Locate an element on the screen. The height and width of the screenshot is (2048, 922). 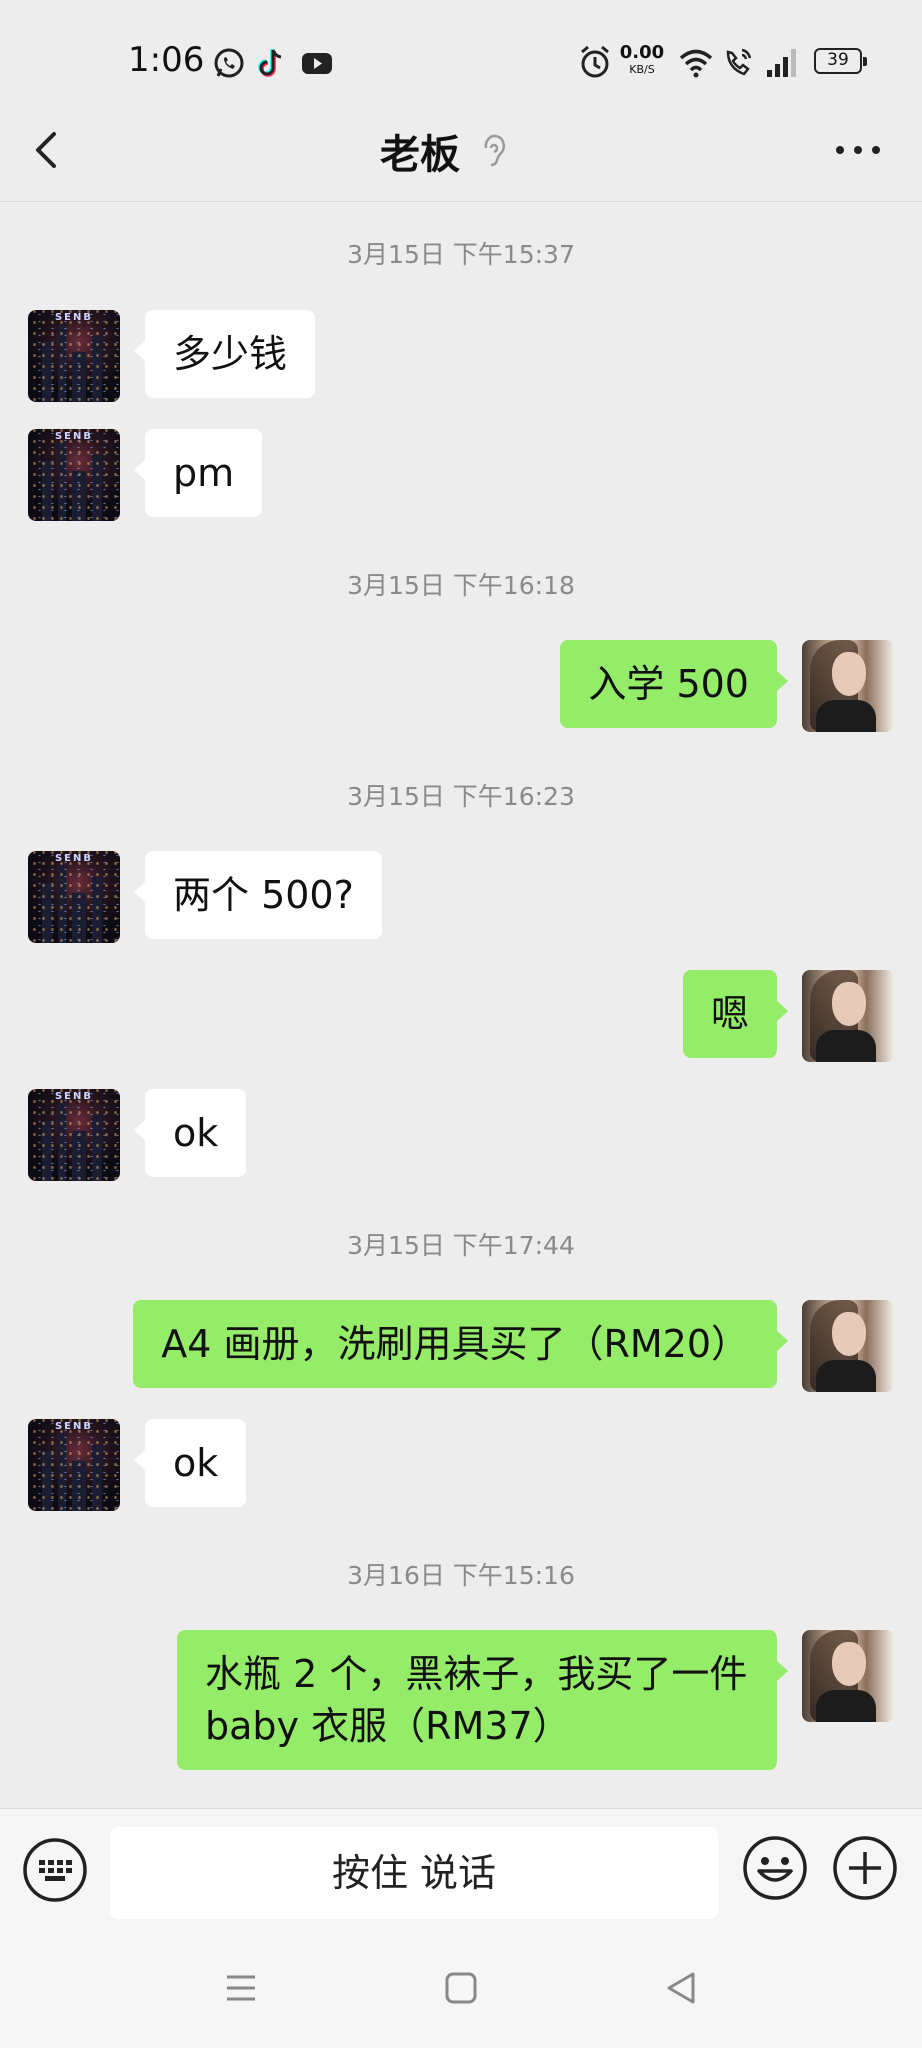
ear-icon is located at coordinates (495, 150).